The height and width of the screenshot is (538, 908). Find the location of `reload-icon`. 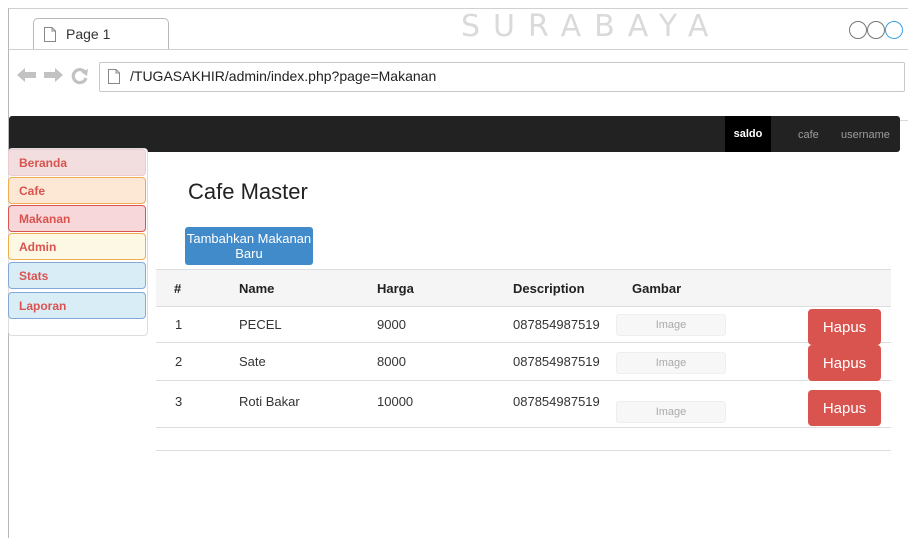

reload-icon is located at coordinates (80, 76).